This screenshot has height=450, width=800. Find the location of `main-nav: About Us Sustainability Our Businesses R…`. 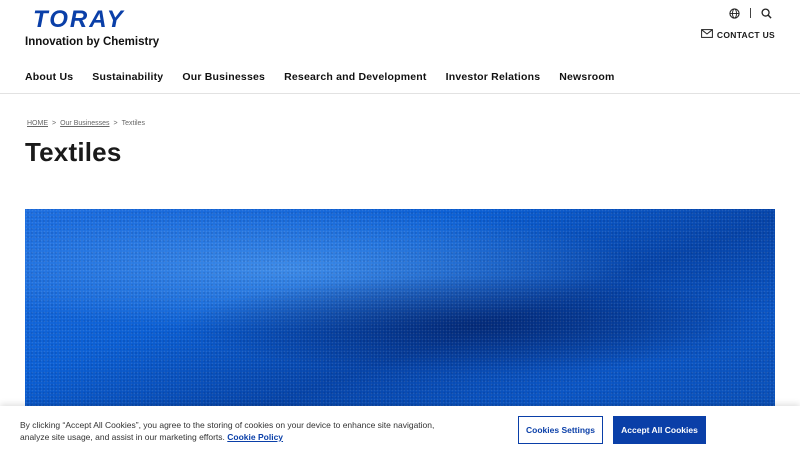

main-nav: About Us Sustainability Our Businesses R… is located at coordinates (329, 77).